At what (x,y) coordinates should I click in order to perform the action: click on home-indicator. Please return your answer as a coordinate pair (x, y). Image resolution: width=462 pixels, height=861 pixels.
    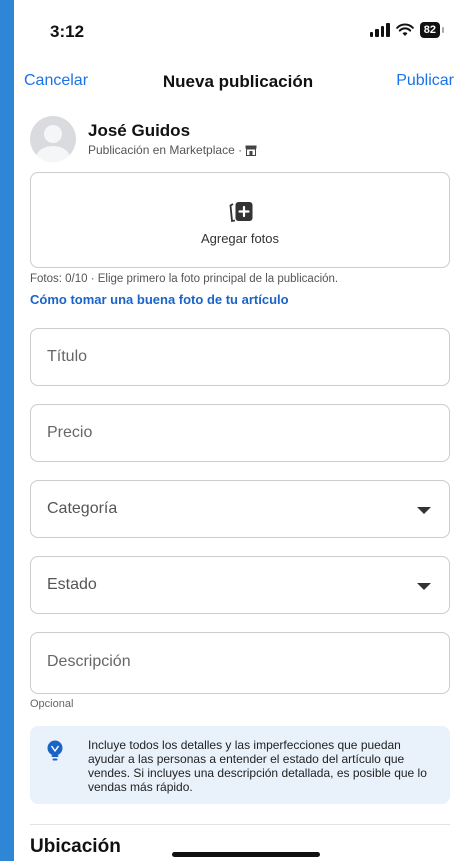
    Looking at the image, I should click on (246, 854).